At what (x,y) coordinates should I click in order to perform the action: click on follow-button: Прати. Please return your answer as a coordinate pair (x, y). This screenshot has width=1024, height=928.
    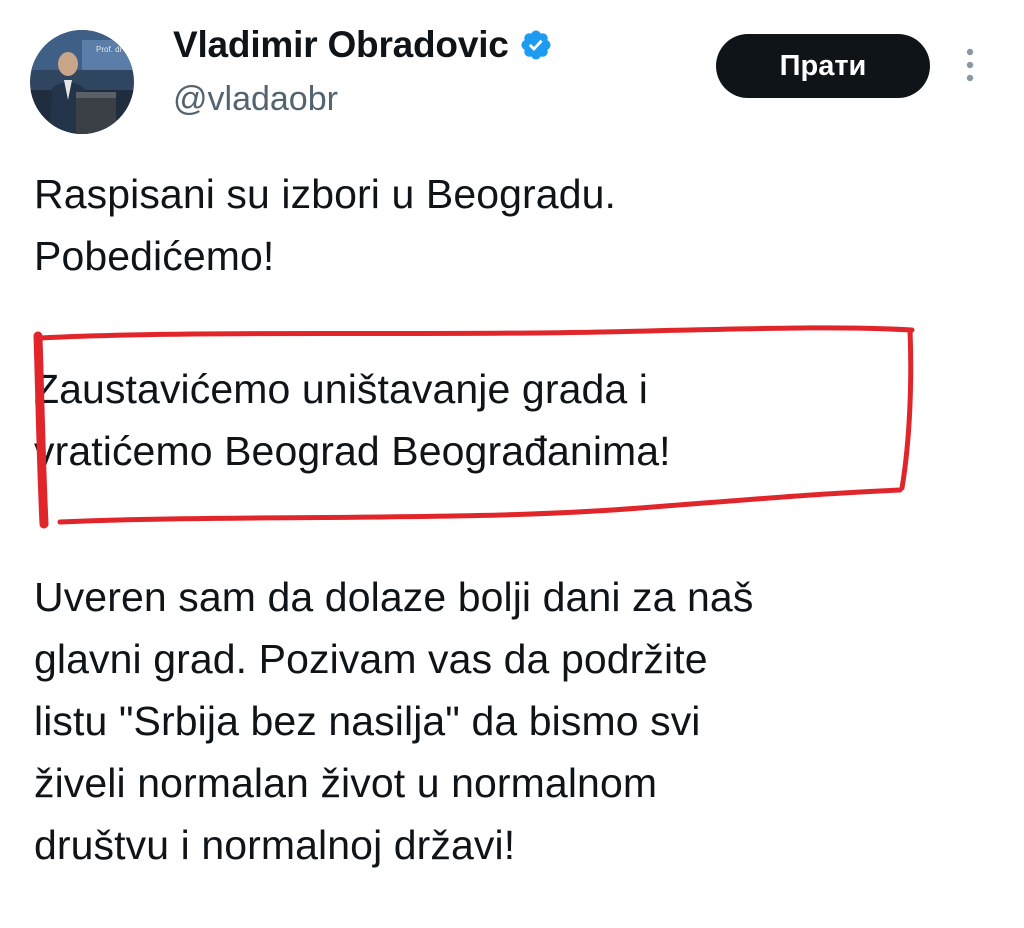
    Looking at the image, I should click on (823, 66).